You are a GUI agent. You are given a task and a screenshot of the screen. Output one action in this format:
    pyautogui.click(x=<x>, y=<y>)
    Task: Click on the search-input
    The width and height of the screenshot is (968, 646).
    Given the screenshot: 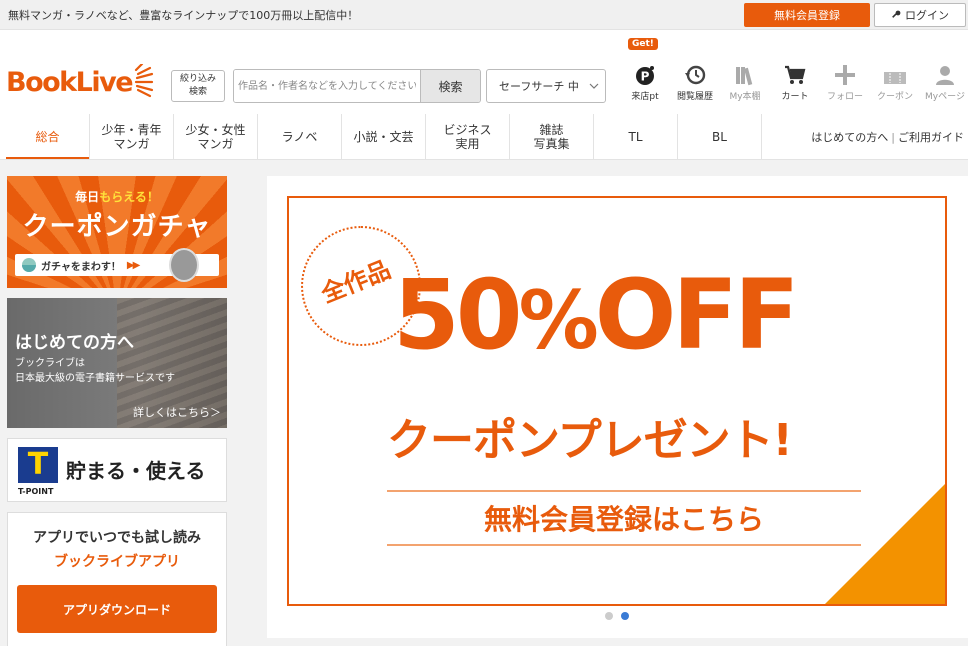 What is the action you would take?
    pyautogui.click(x=327, y=86)
    